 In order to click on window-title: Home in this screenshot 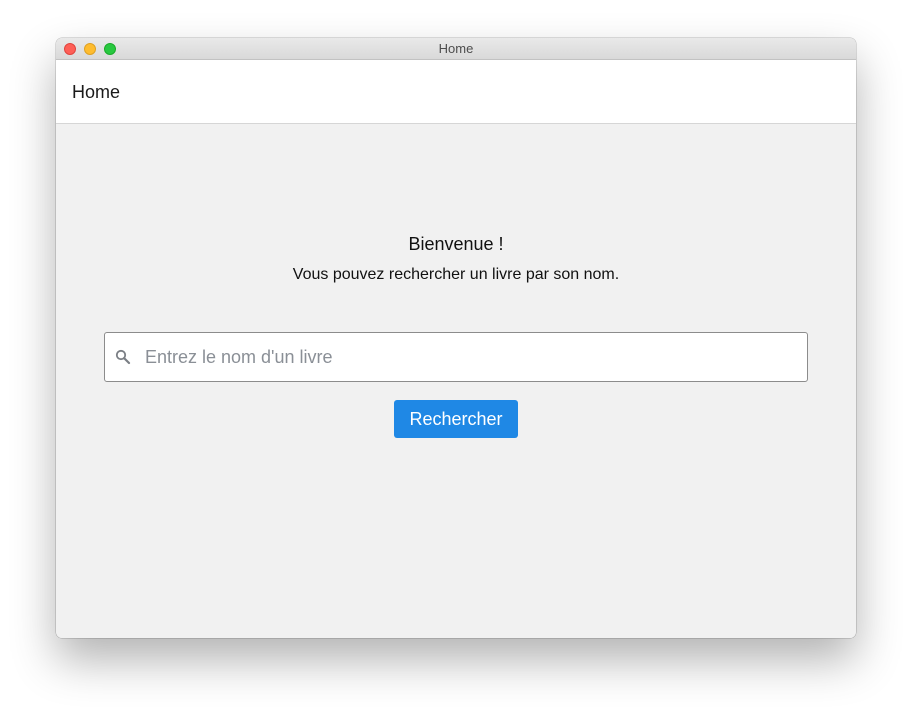, I will do `click(456, 48)`.